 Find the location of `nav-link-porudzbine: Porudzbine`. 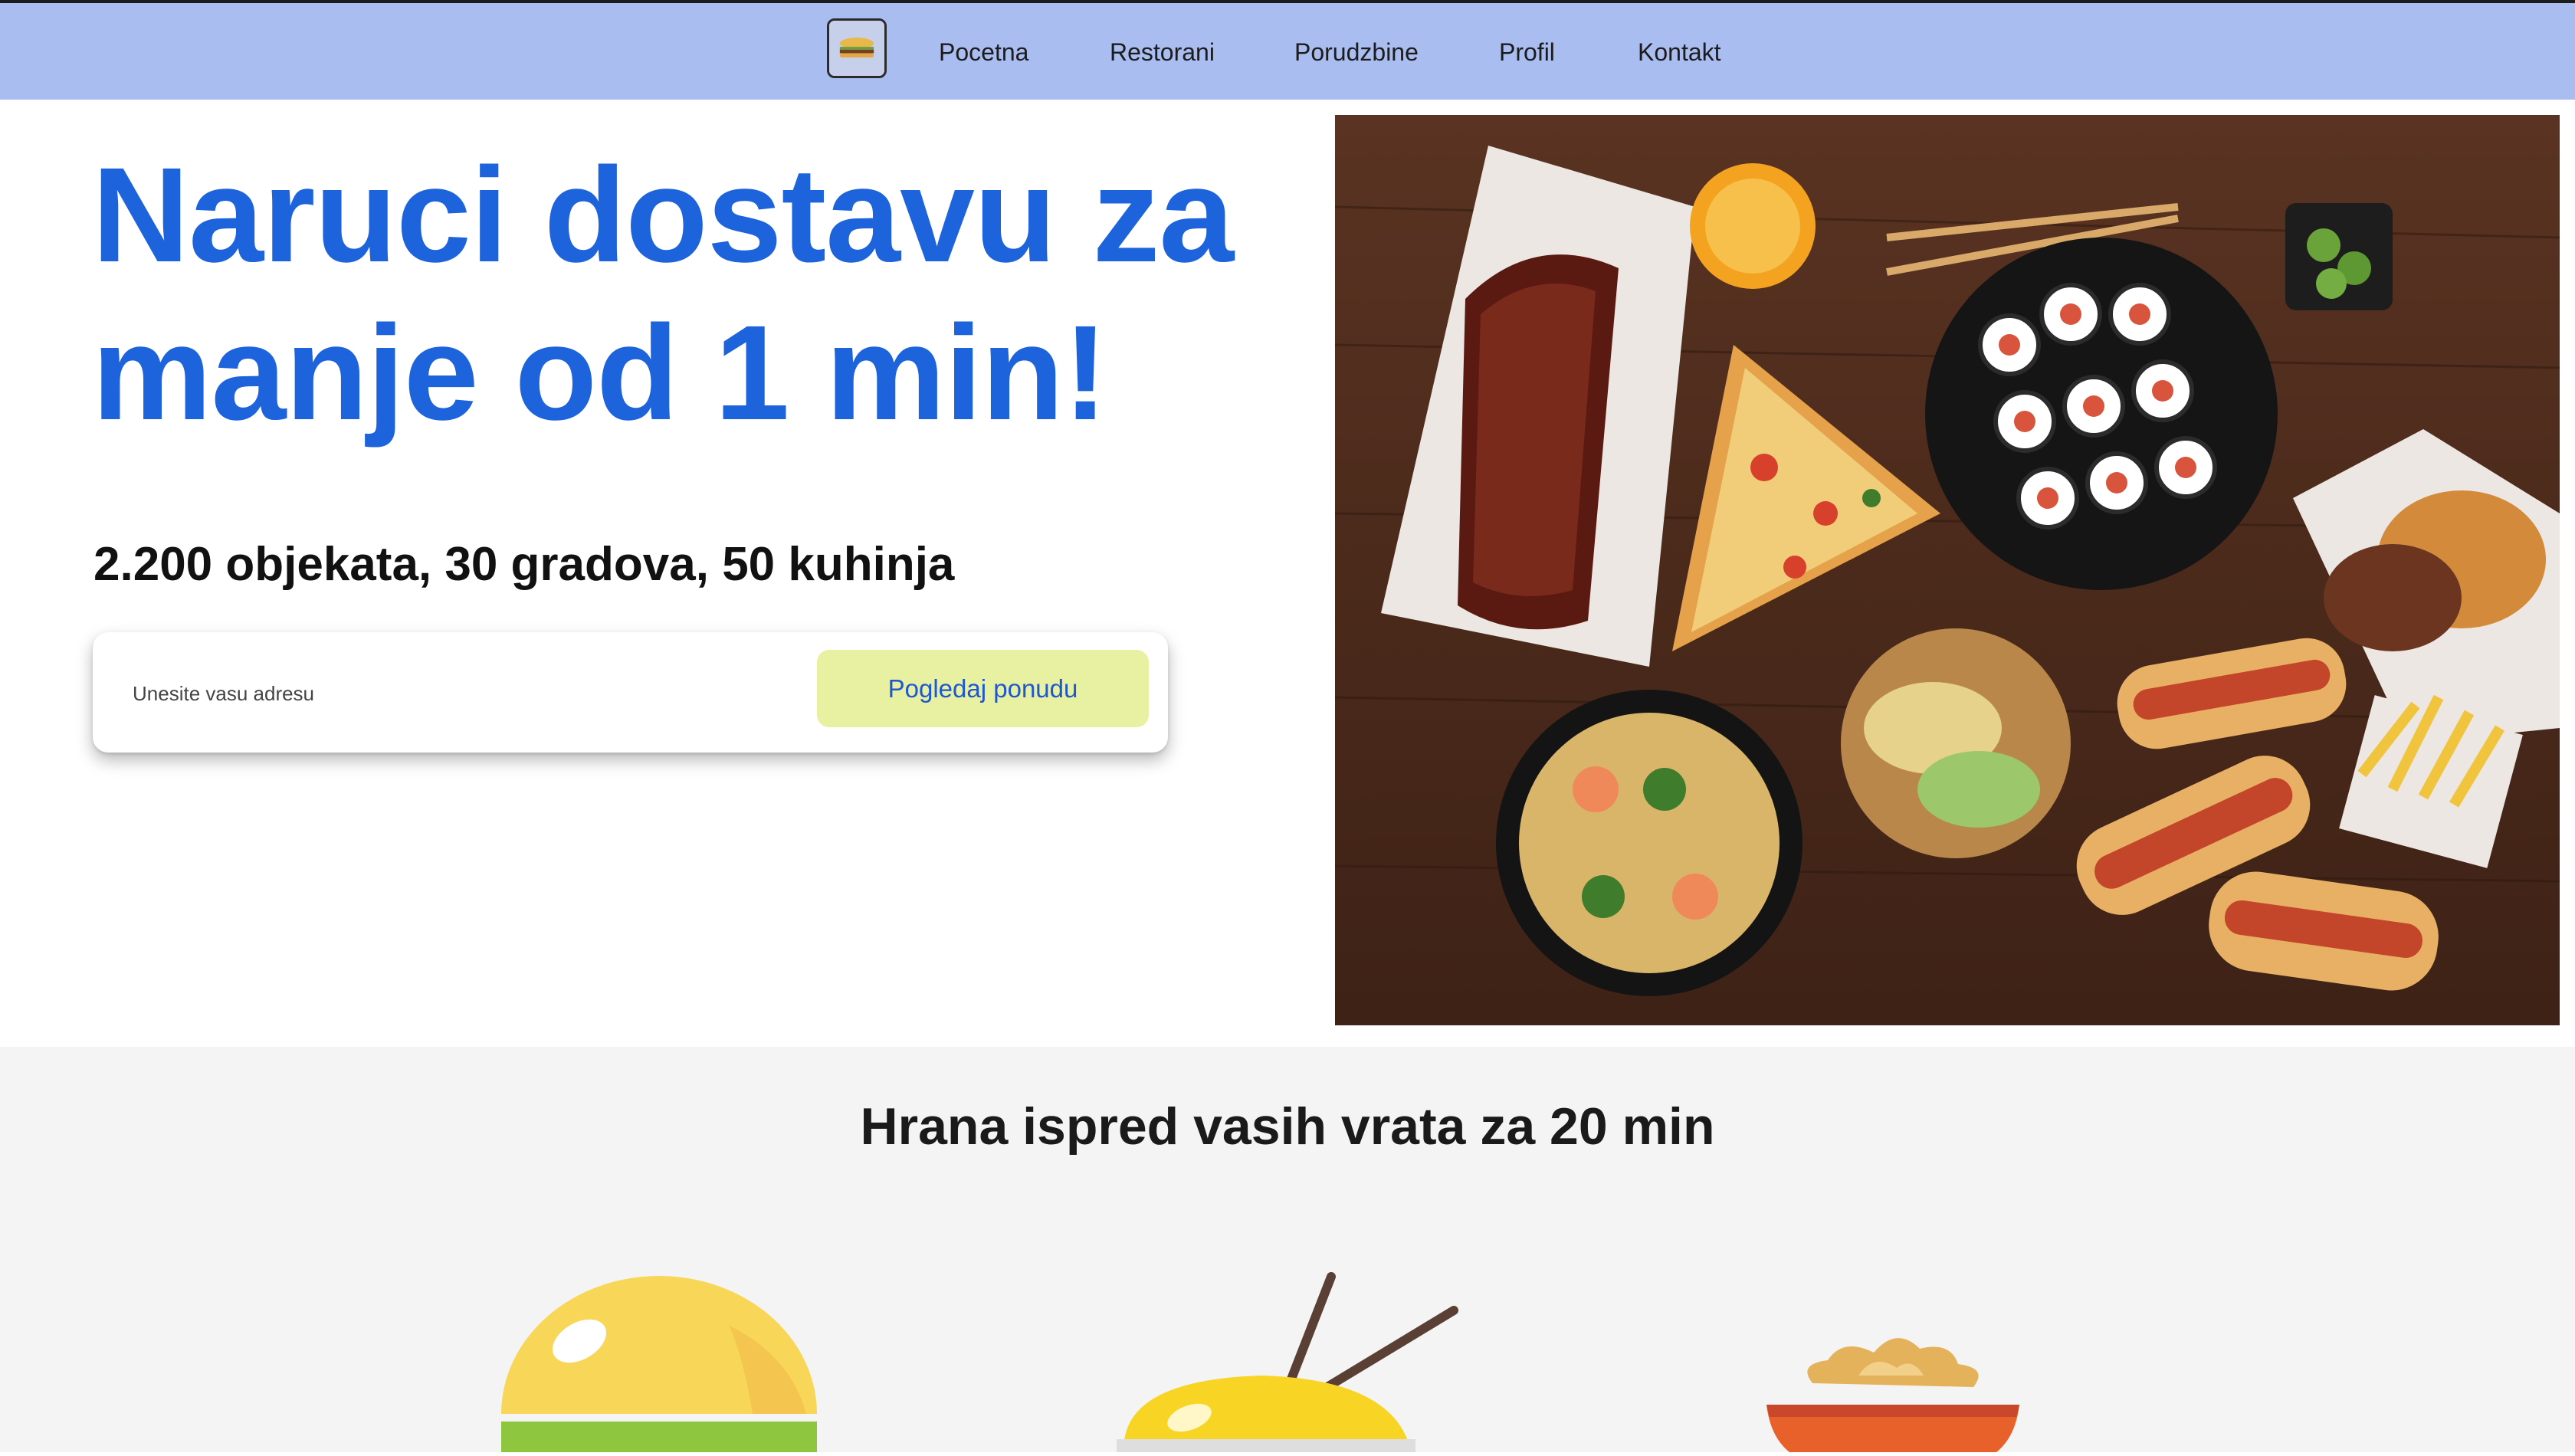

nav-link-porudzbine: Porudzbine is located at coordinates (1356, 52).